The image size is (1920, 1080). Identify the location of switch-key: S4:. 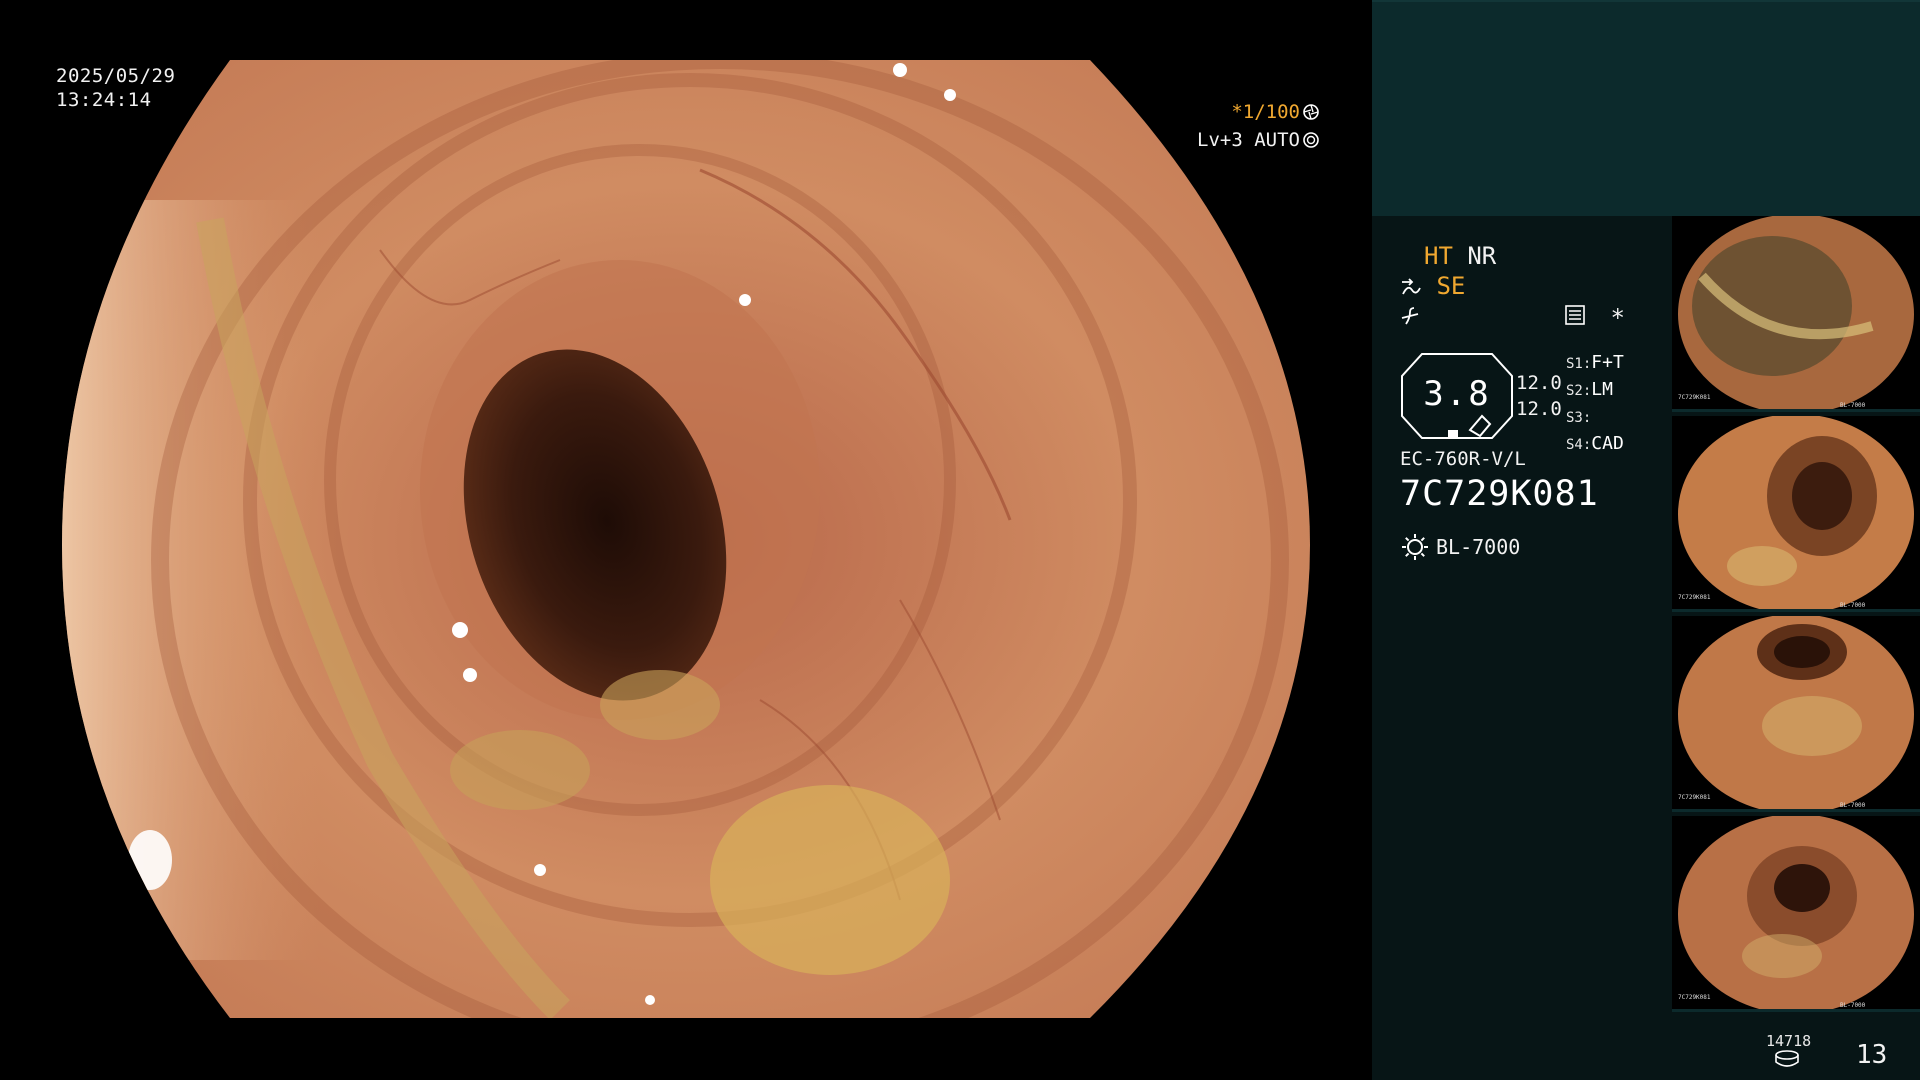
(1579, 445).